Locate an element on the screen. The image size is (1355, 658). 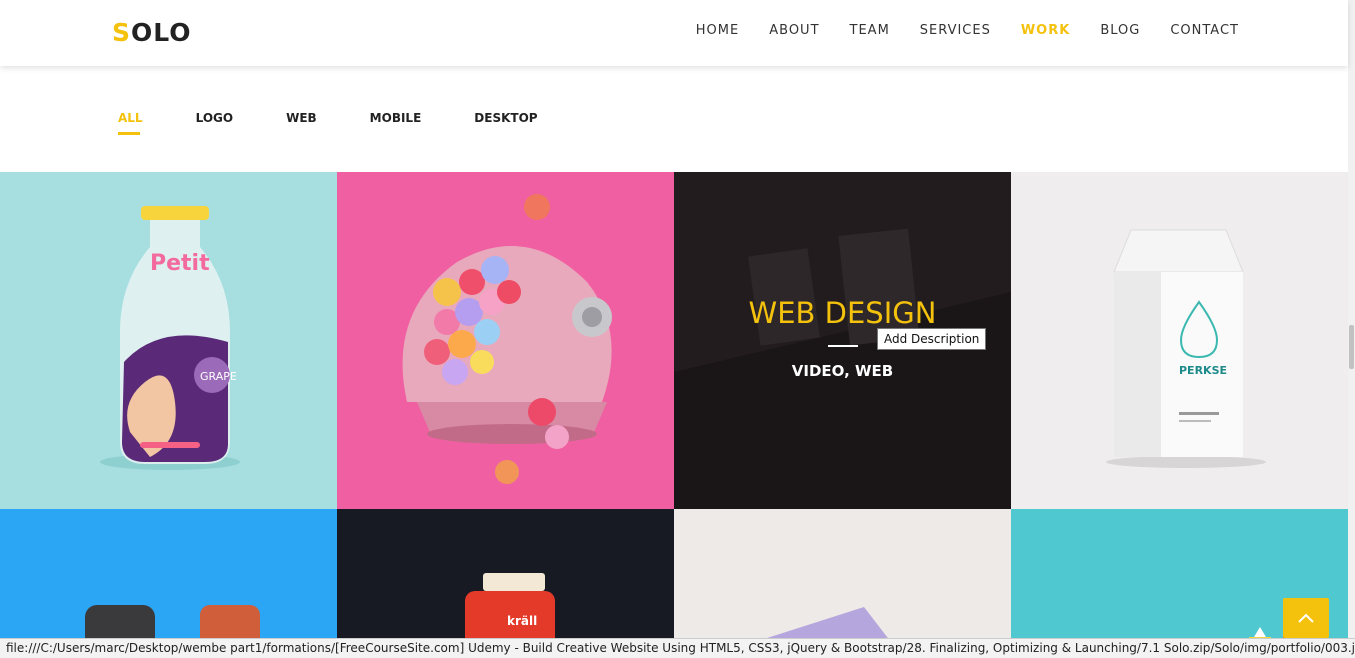
paper-image is located at coordinates (834, 632).